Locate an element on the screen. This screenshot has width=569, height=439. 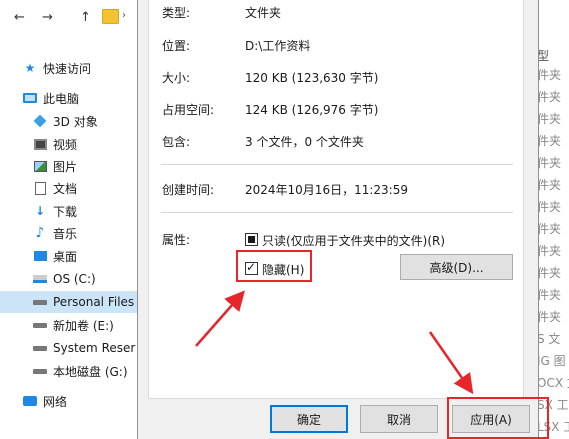
ok-button: 确定 is located at coordinates (309, 419).